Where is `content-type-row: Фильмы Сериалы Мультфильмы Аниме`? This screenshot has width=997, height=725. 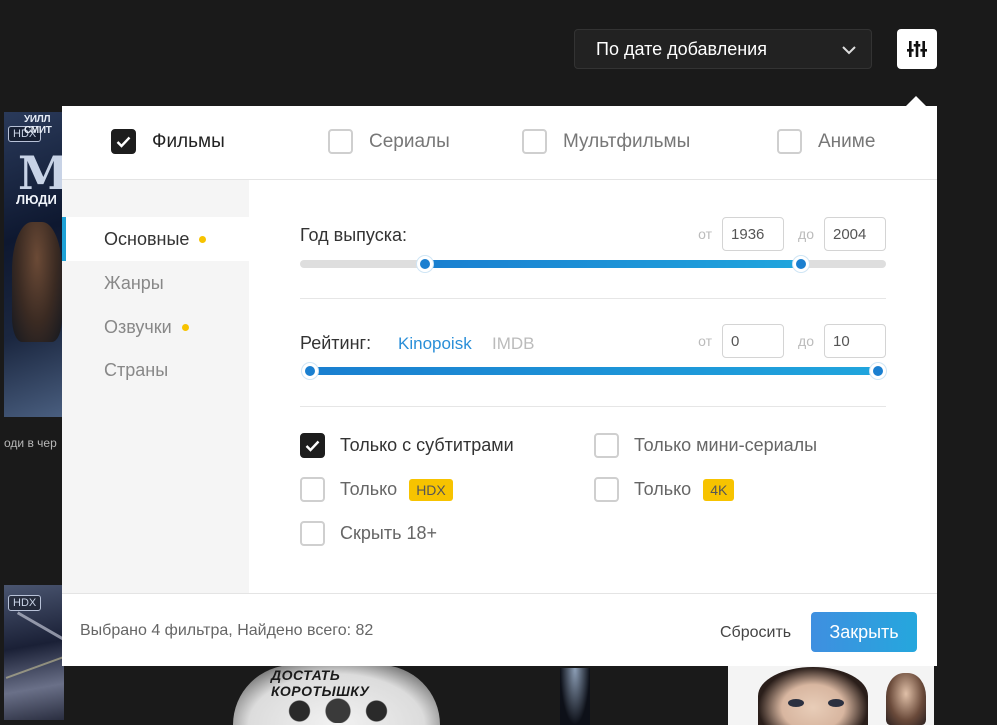 content-type-row: Фильмы Сериалы Мультфильмы Аниме is located at coordinates (499, 143).